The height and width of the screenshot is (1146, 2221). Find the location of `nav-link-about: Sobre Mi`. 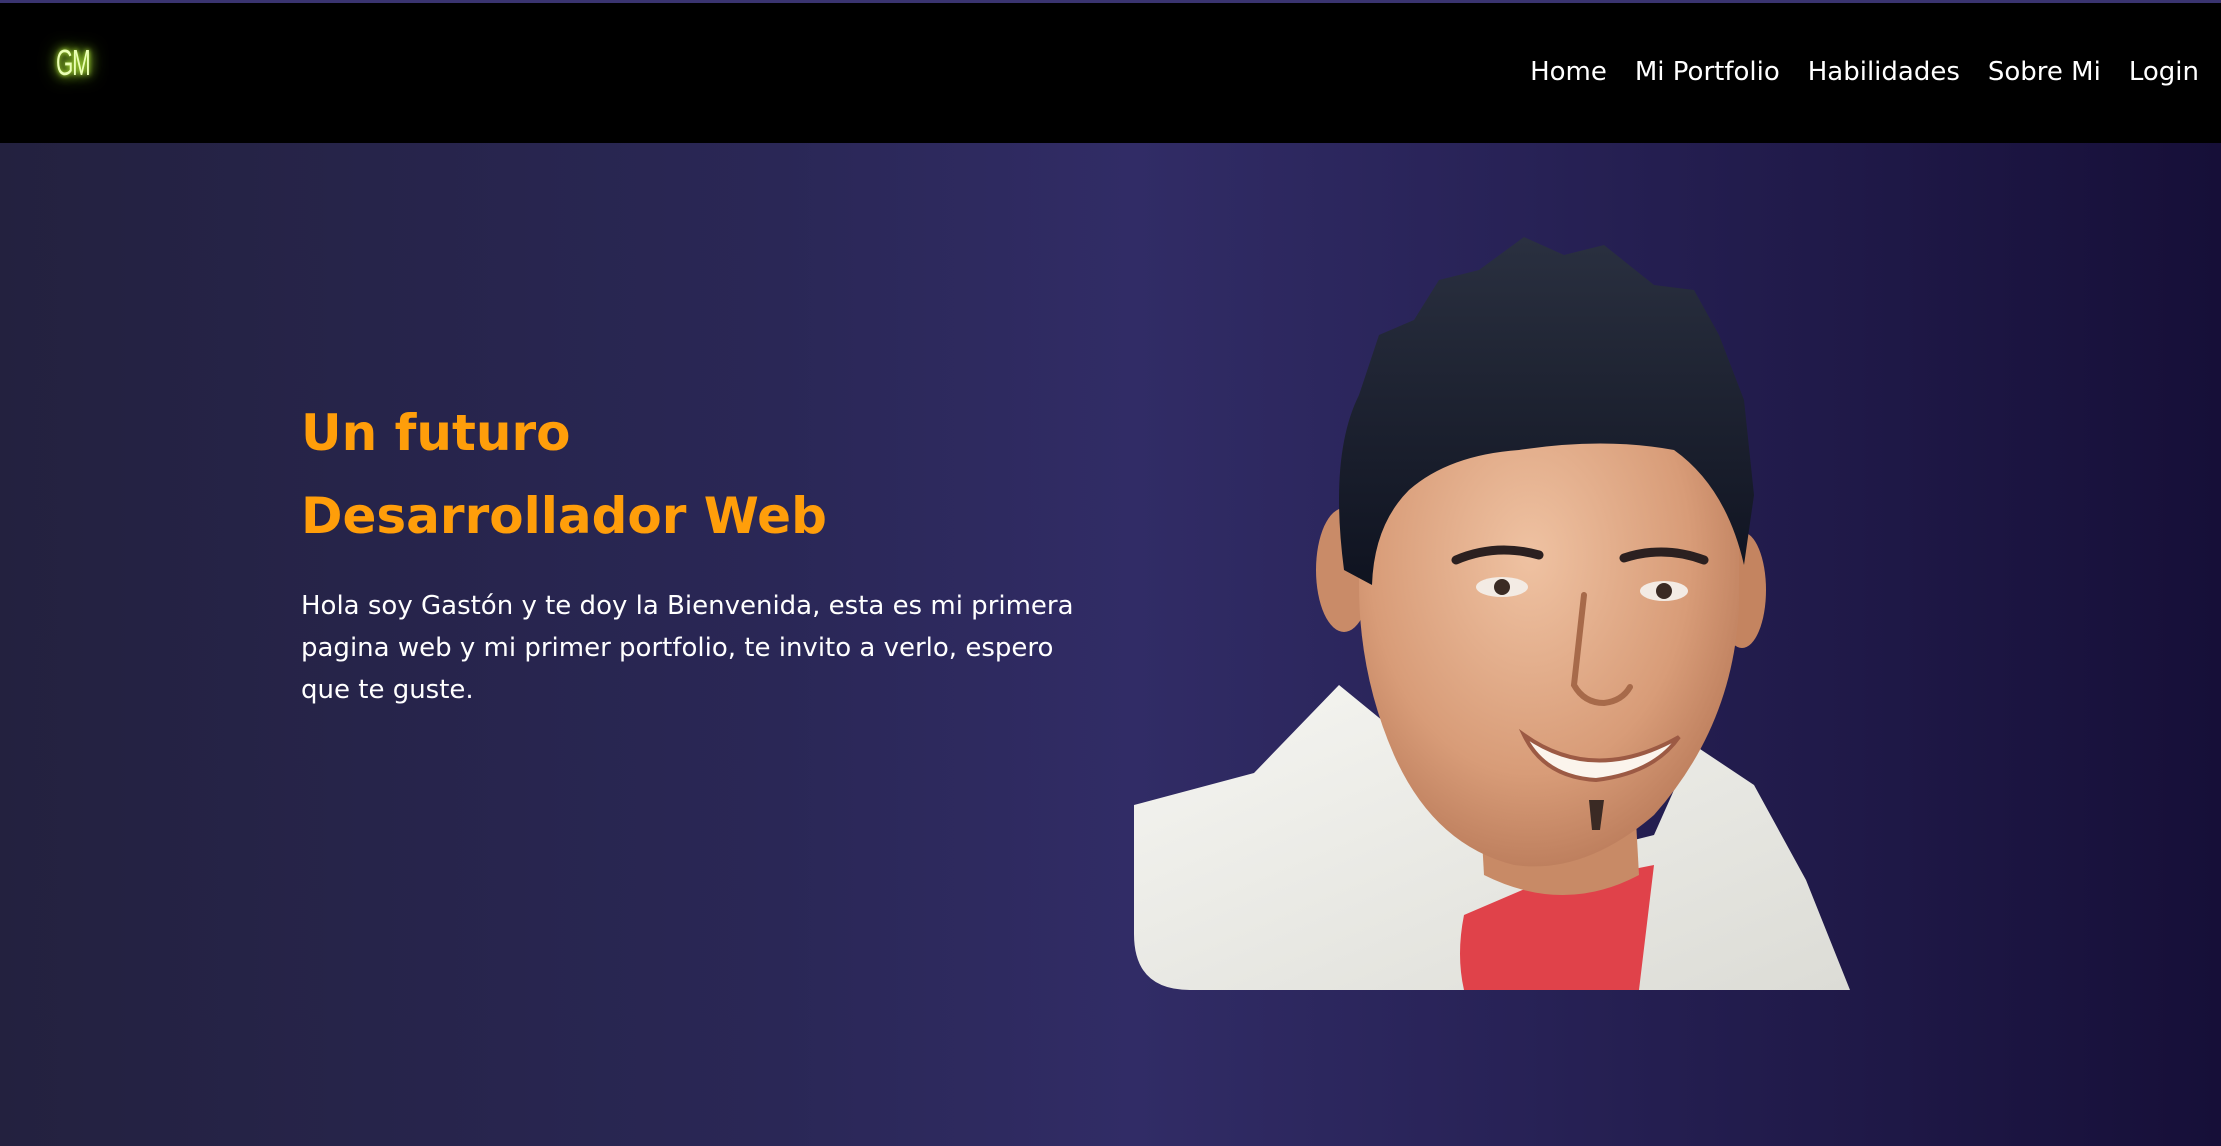

nav-link-about: Sobre Mi is located at coordinates (2044, 72).